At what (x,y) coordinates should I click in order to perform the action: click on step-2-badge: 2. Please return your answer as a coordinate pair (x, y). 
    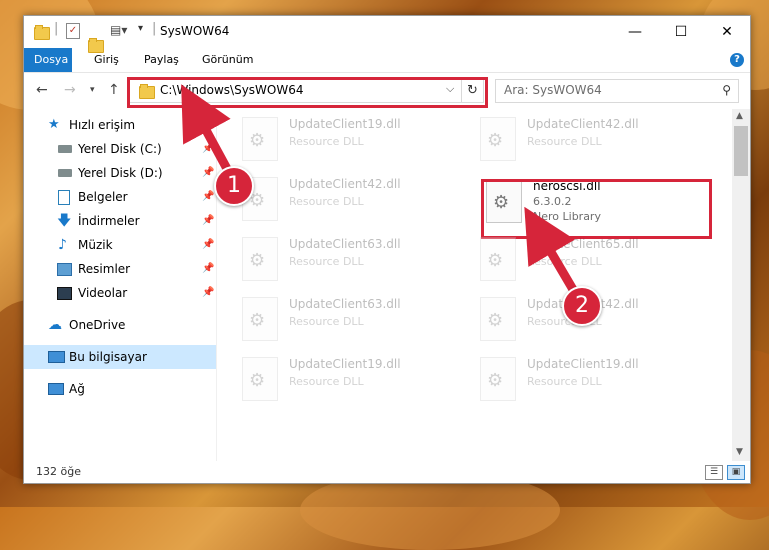
    Looking at the image, I should click on (582, 306).